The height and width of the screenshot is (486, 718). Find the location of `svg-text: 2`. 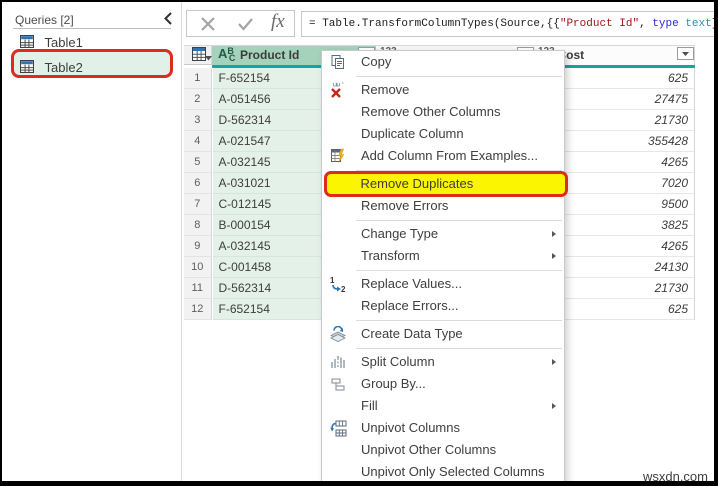

svg-text: 2 is located at coordinates (343, 289).